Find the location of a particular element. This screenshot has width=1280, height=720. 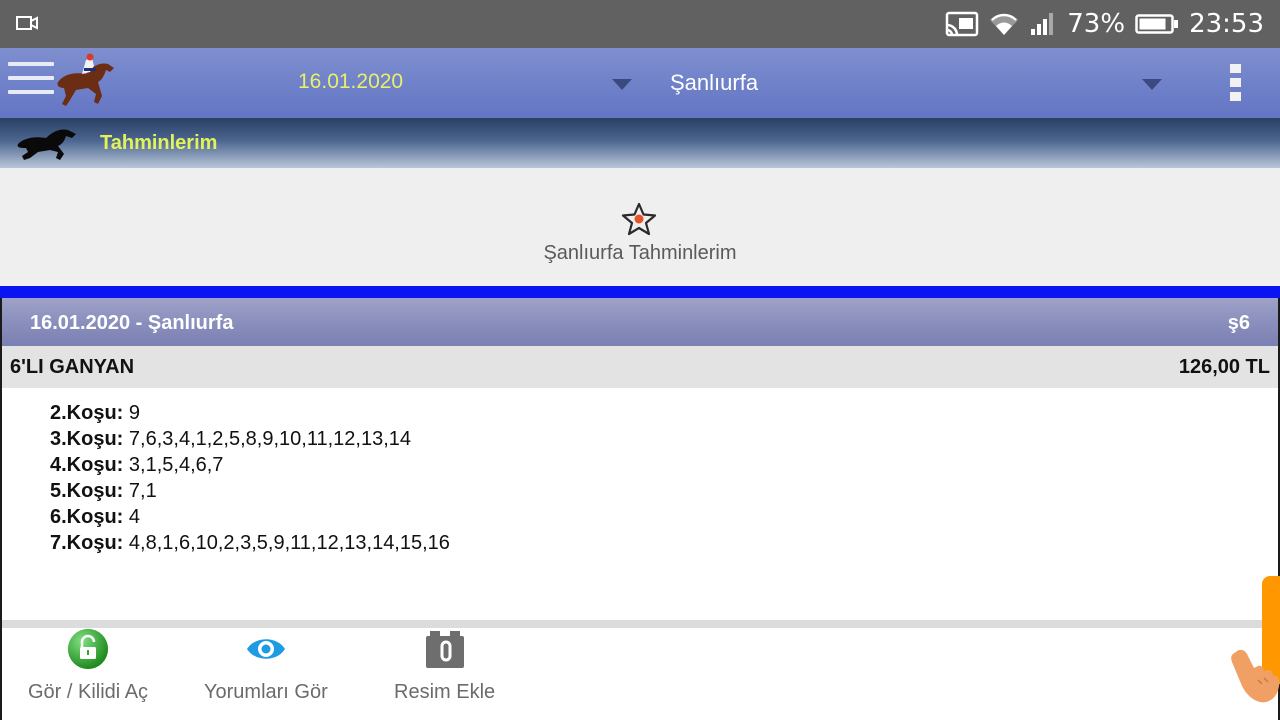

section-header: Tahminlerim is located at coordinates (640, 143).